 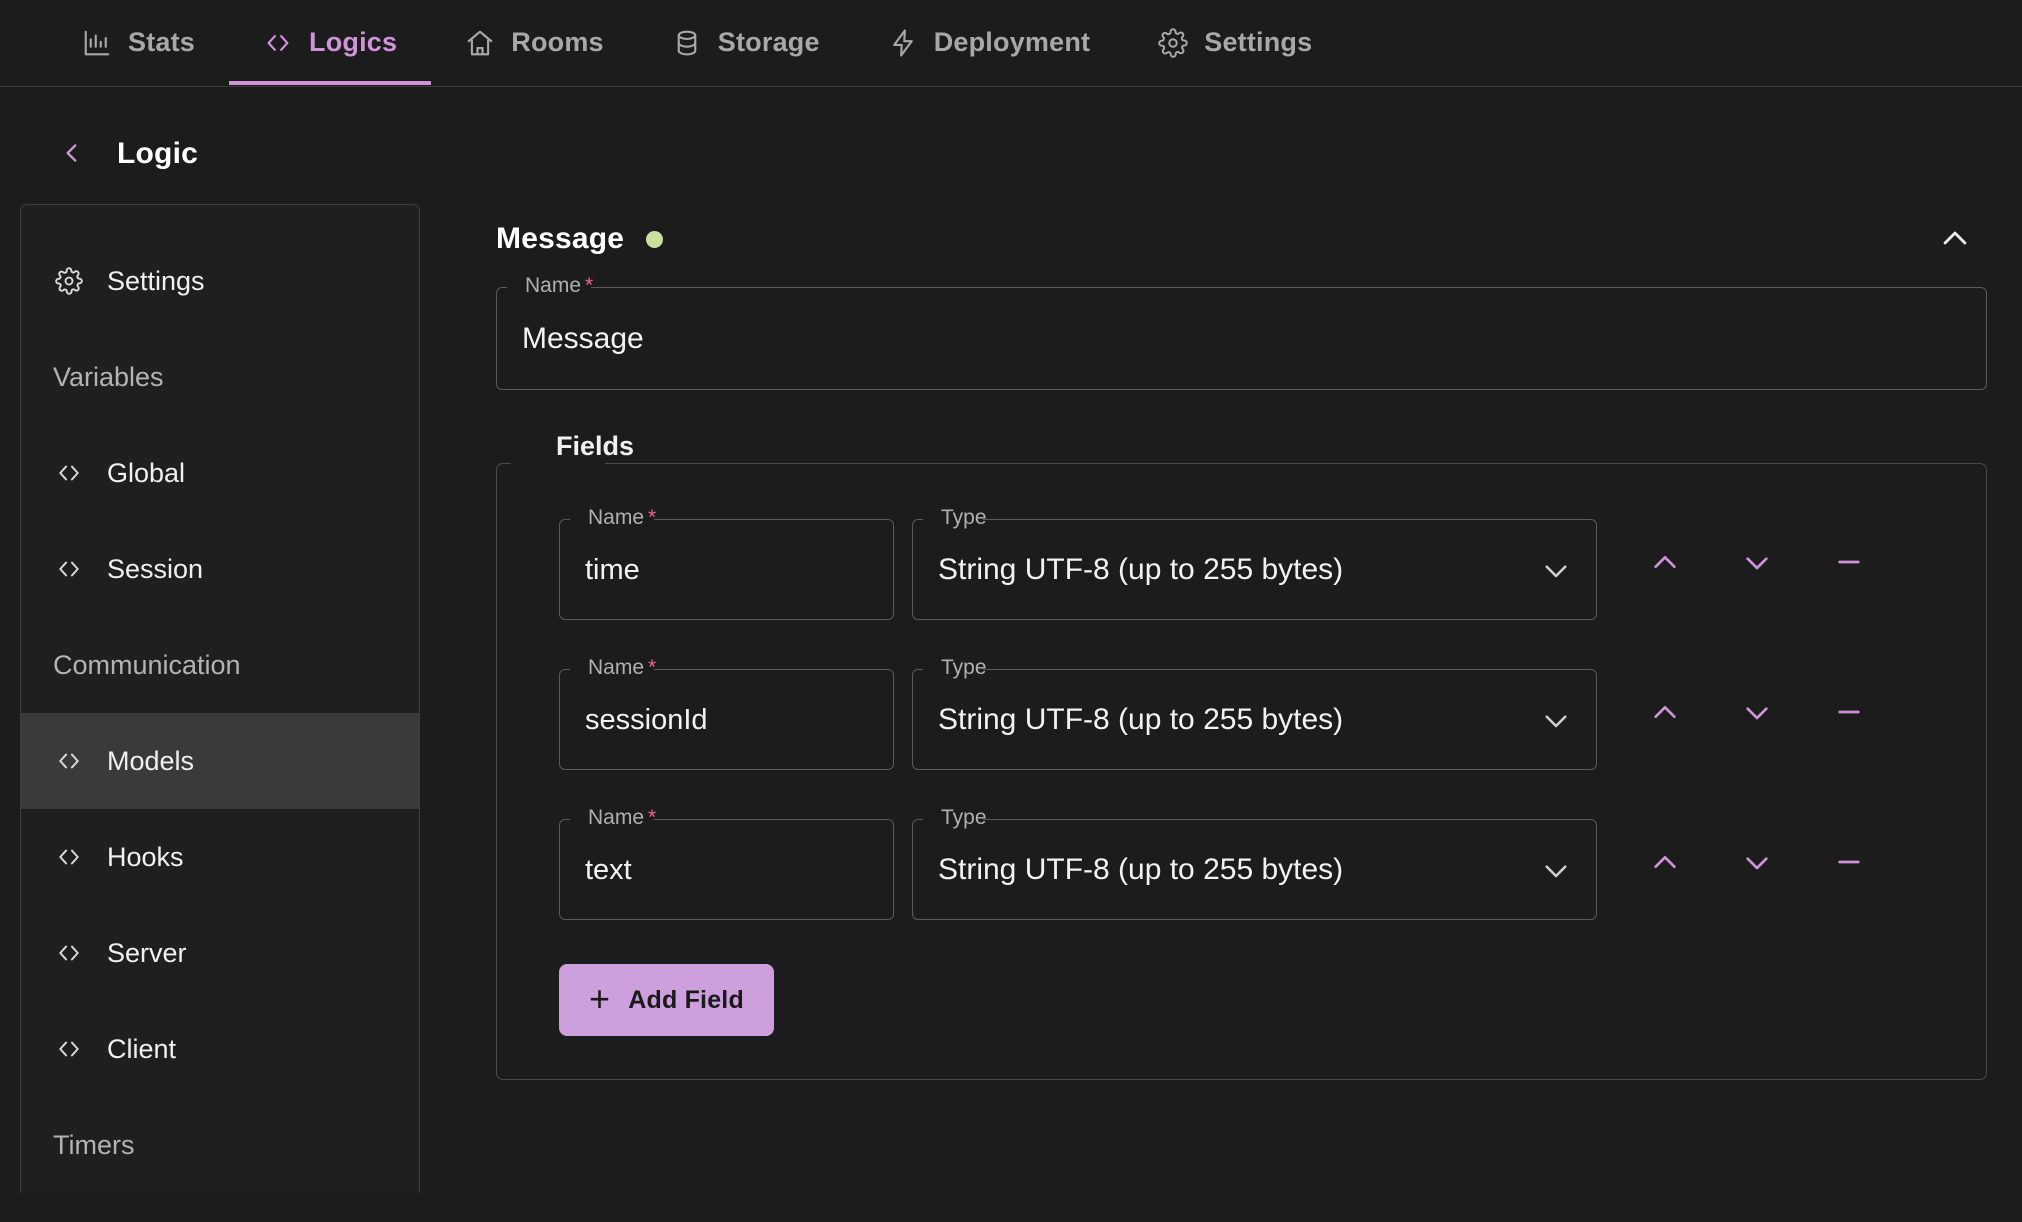 I want to click on nav-tab-label: Deployment, so click(x=1012, y=42).